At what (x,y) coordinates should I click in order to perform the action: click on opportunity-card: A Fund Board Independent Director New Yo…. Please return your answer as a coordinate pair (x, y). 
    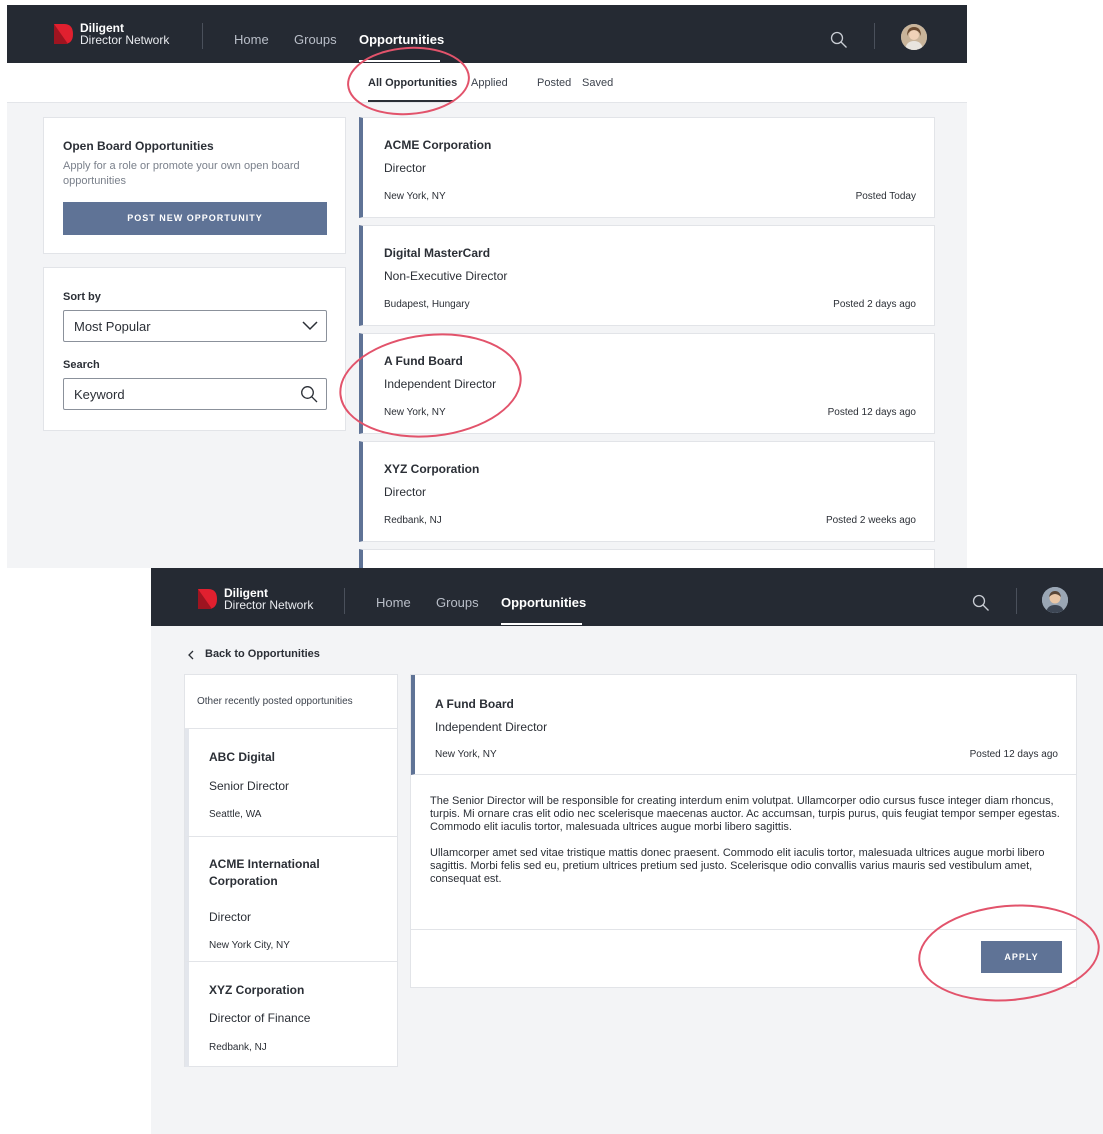
    Looking at the image, I should click on (647, 383).